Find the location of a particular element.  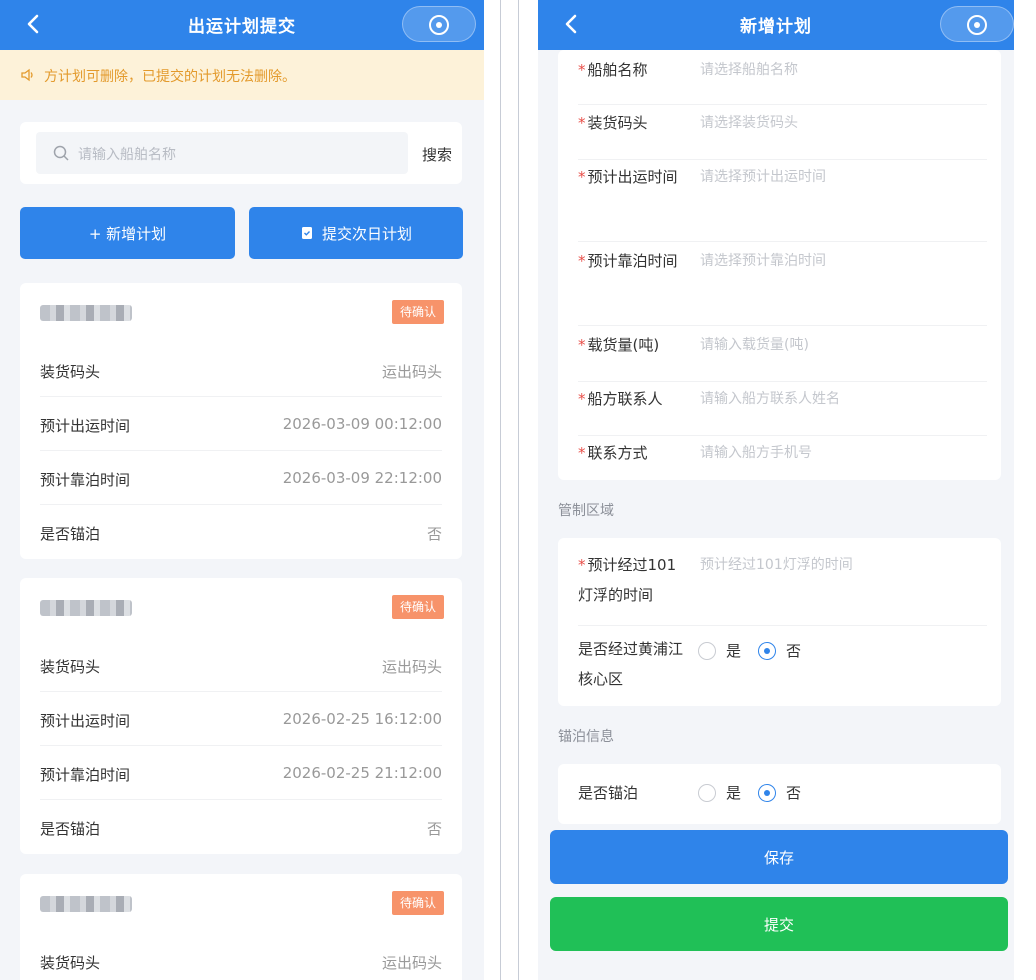

list-item: 预计靠泊时间 2026-03-09 22:12:00 is located at coordinates (241, 478).